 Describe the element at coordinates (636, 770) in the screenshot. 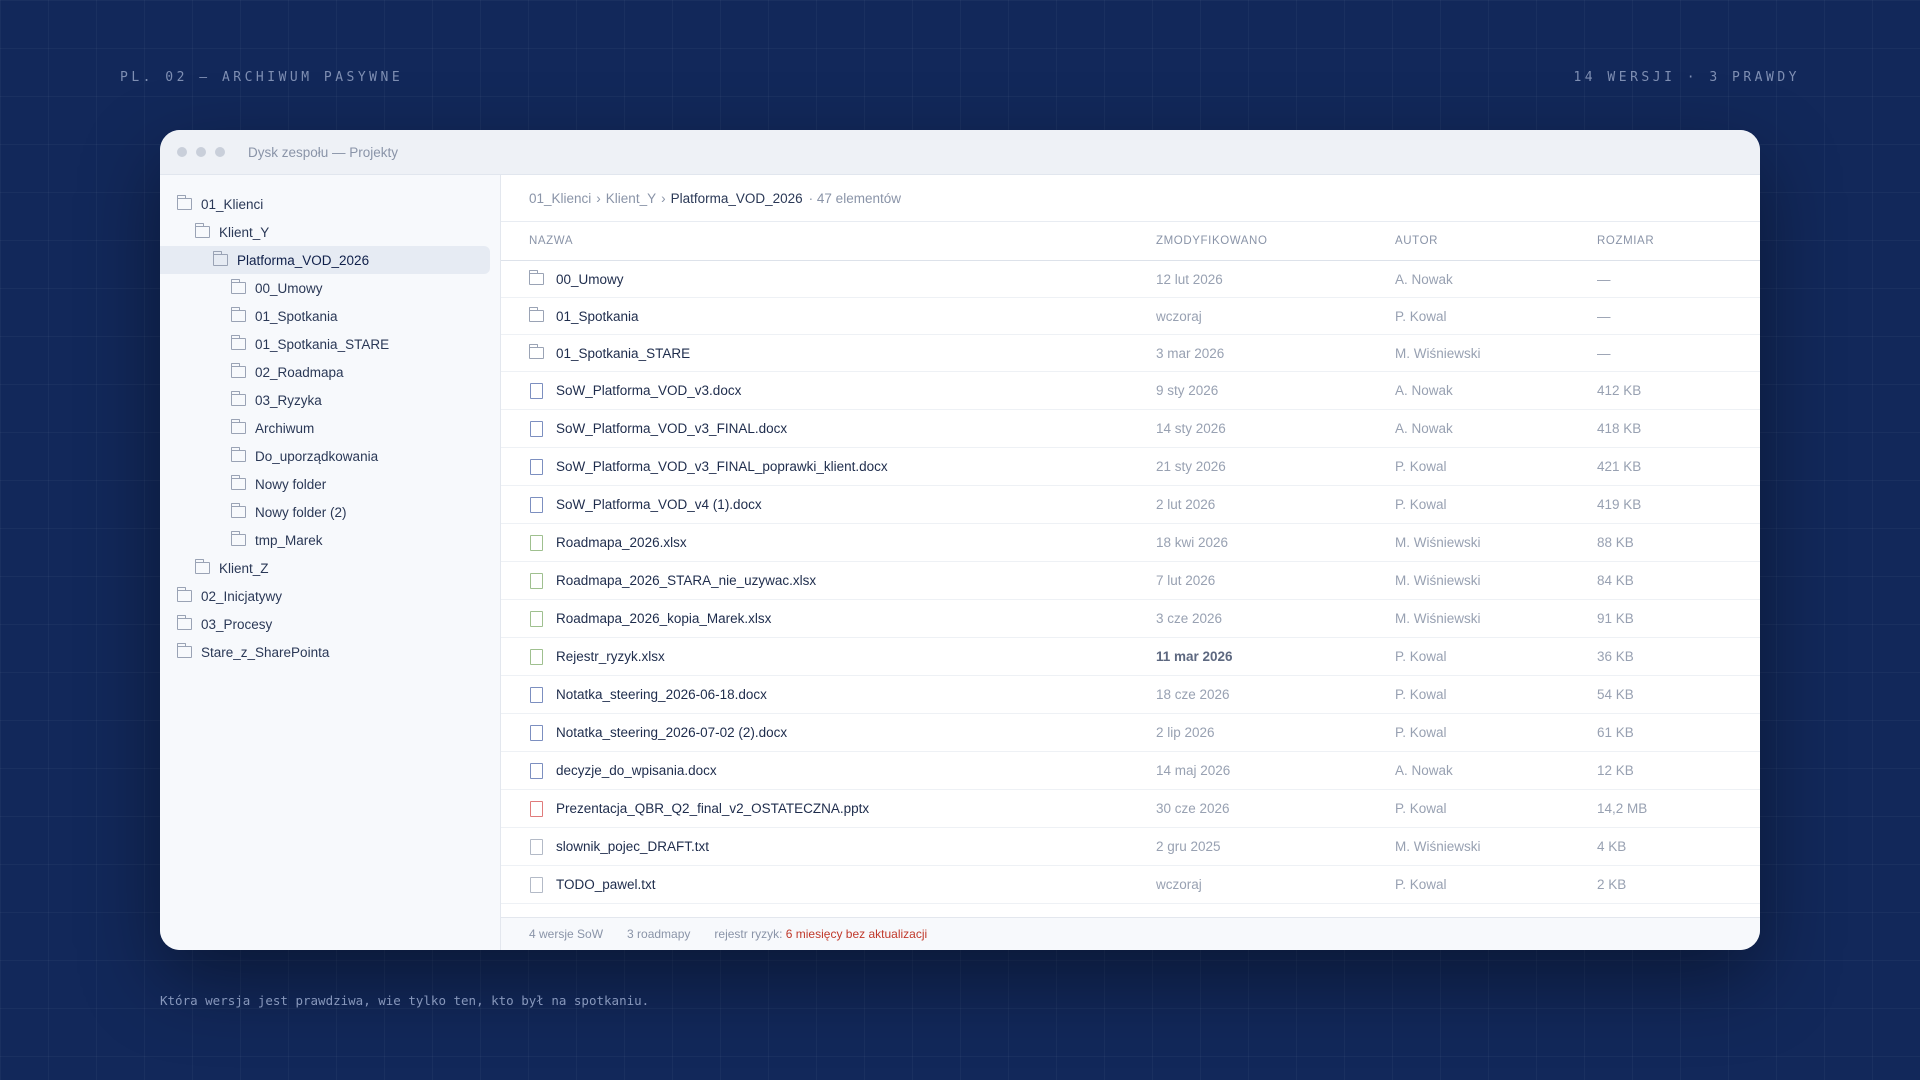

I see `file-name: decyzje_do_wpisania.docx` at that location.